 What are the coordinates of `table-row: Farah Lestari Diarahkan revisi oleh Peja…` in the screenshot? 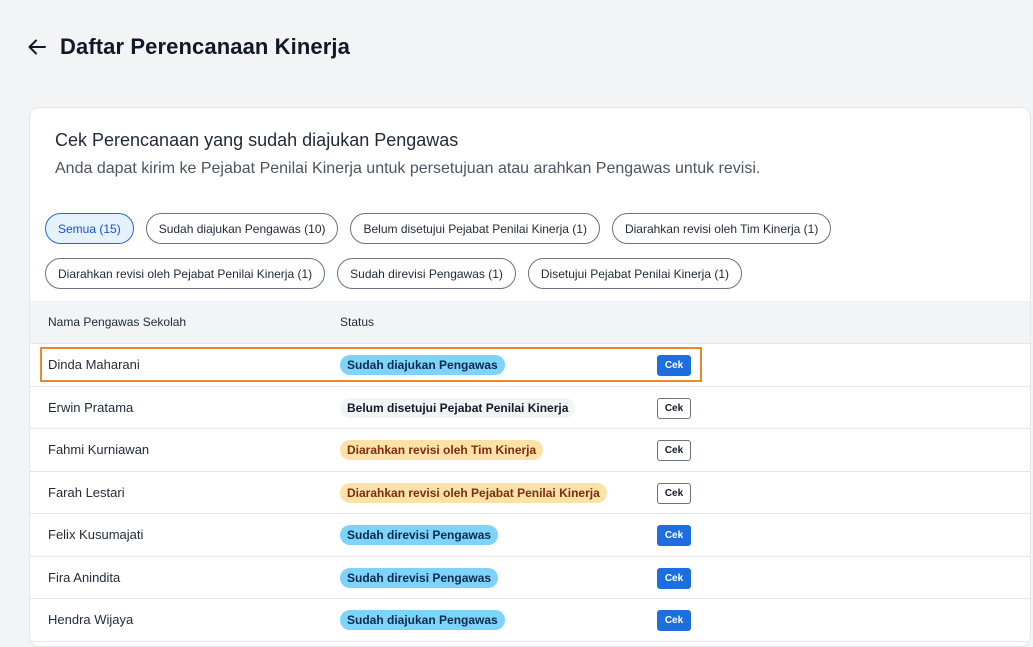 It's located at (530, 493).